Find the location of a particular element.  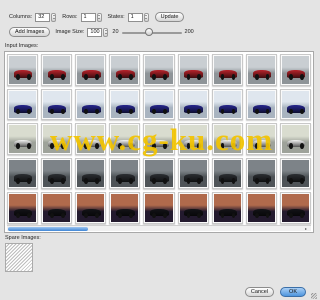

ok-button: OK is located at coordinates (293, 292).